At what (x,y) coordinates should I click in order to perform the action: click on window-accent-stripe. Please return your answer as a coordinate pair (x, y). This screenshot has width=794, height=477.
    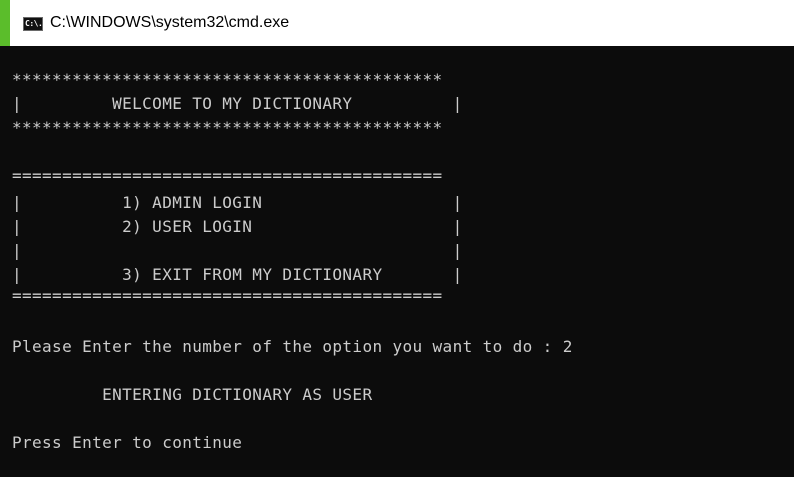
    Looking at the image, I should click on (5, 23).